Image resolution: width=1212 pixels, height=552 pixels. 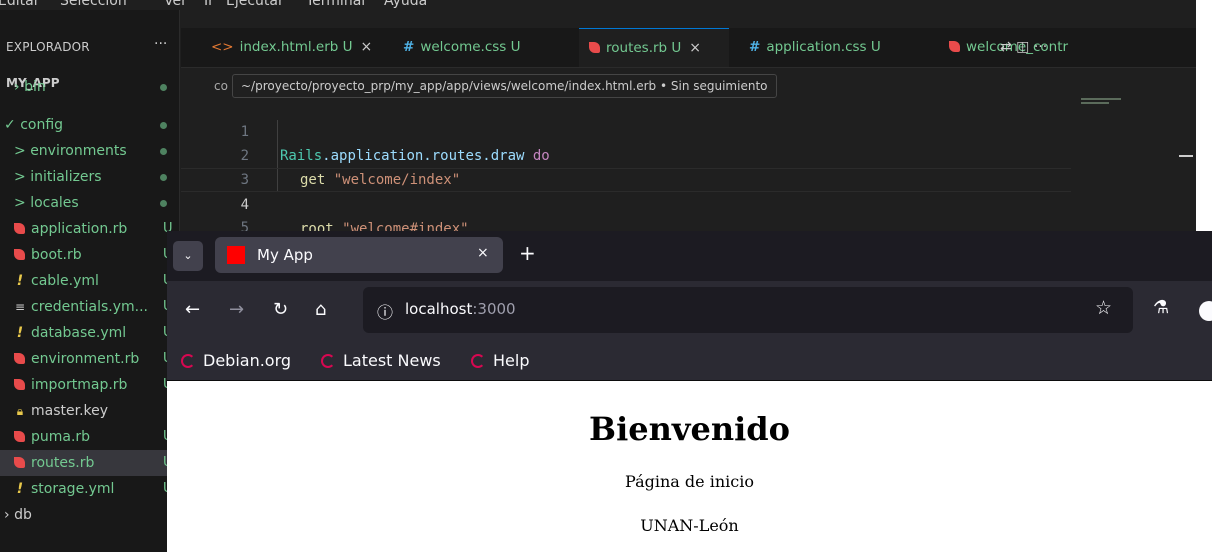 What do you see at coordinates (89, 177) in the screenshot?
I see `tree-folder-initializers: > initializers` at bounding box center [89, 177].